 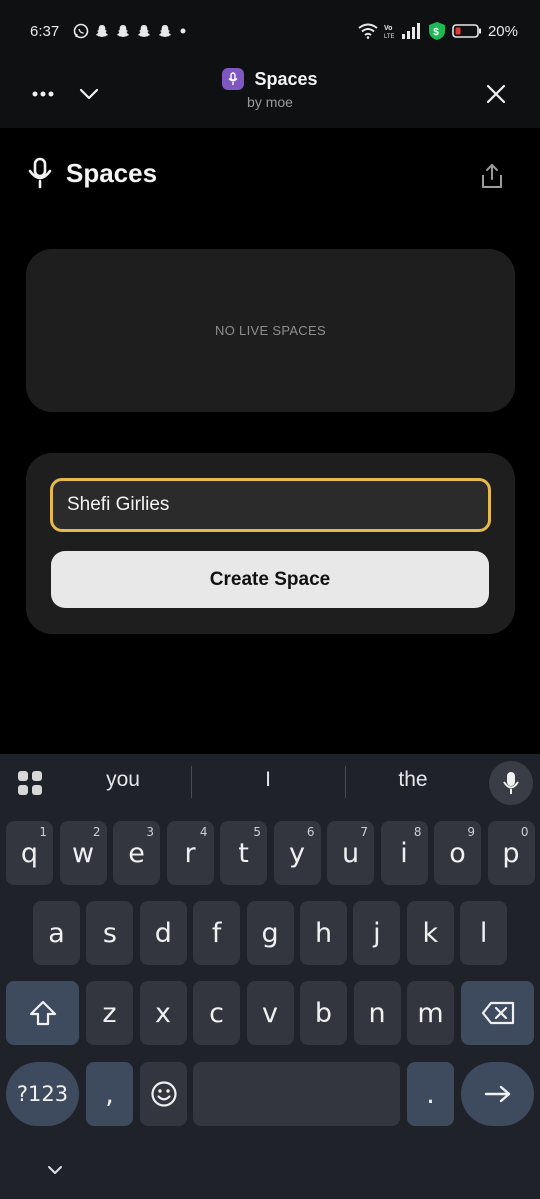 What do you see at coordinates (417, 832) in the screenshot?
I see `key-hint: 8` at bounding box center [417, 832].